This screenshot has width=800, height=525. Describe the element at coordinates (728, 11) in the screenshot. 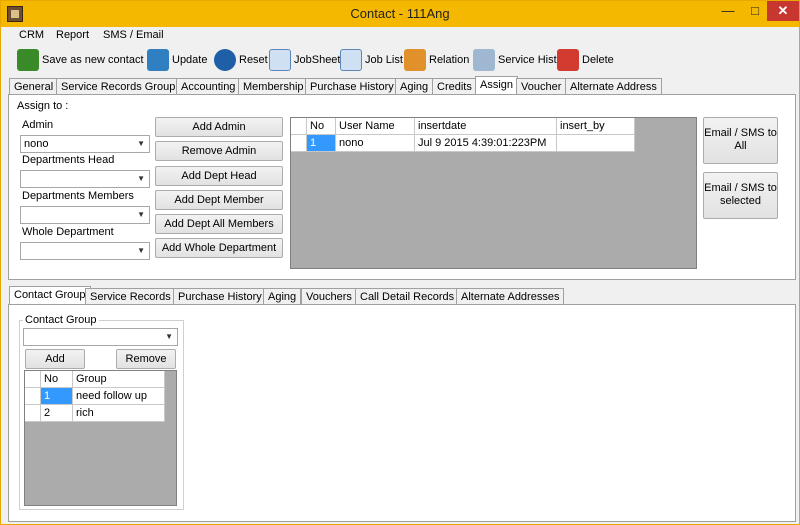

I see `minimize-button: —` at that location.